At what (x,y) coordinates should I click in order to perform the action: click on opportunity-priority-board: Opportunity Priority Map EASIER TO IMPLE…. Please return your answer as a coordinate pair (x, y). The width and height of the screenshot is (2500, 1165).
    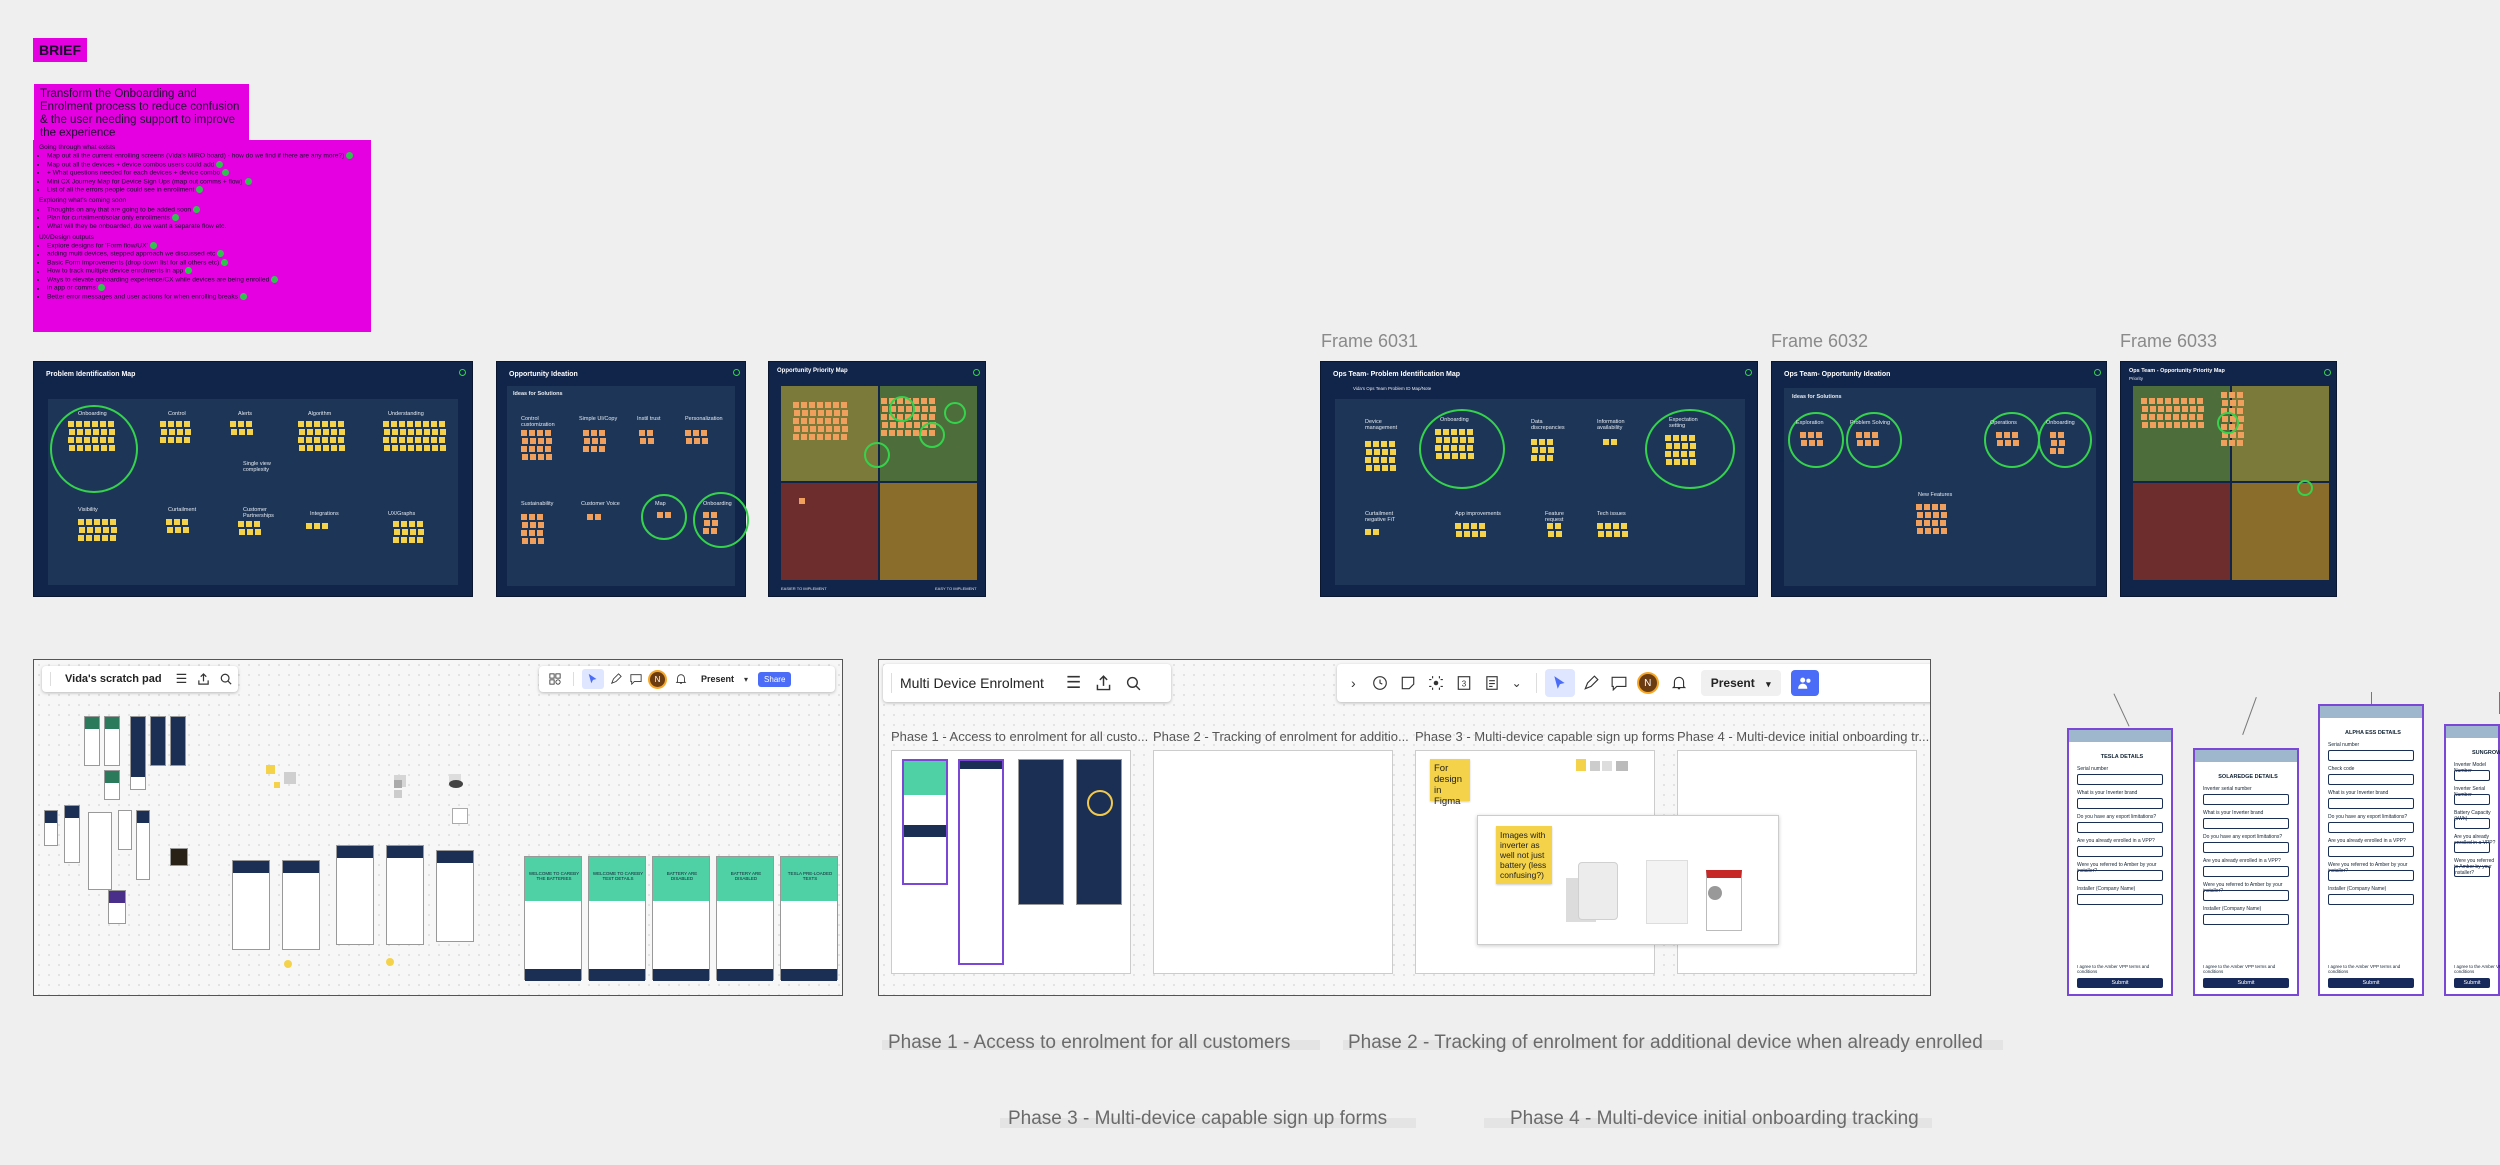
    Looking at the image, I should click on (877, 479).